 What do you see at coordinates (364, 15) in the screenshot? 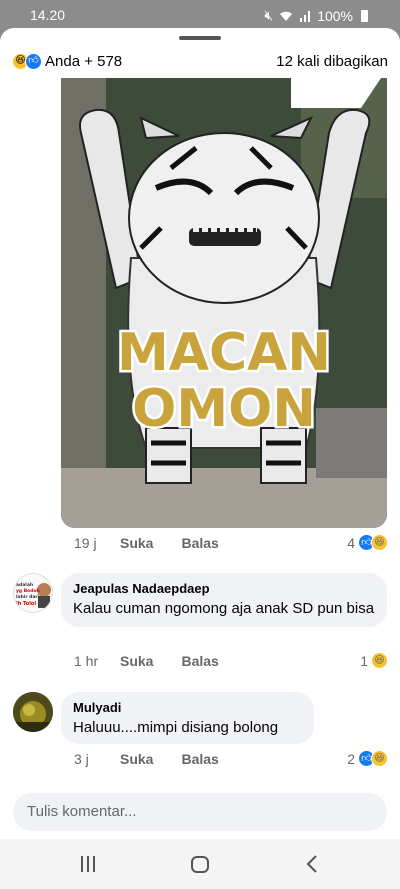
I see `battery-icon` at bounding box center [364, 15].